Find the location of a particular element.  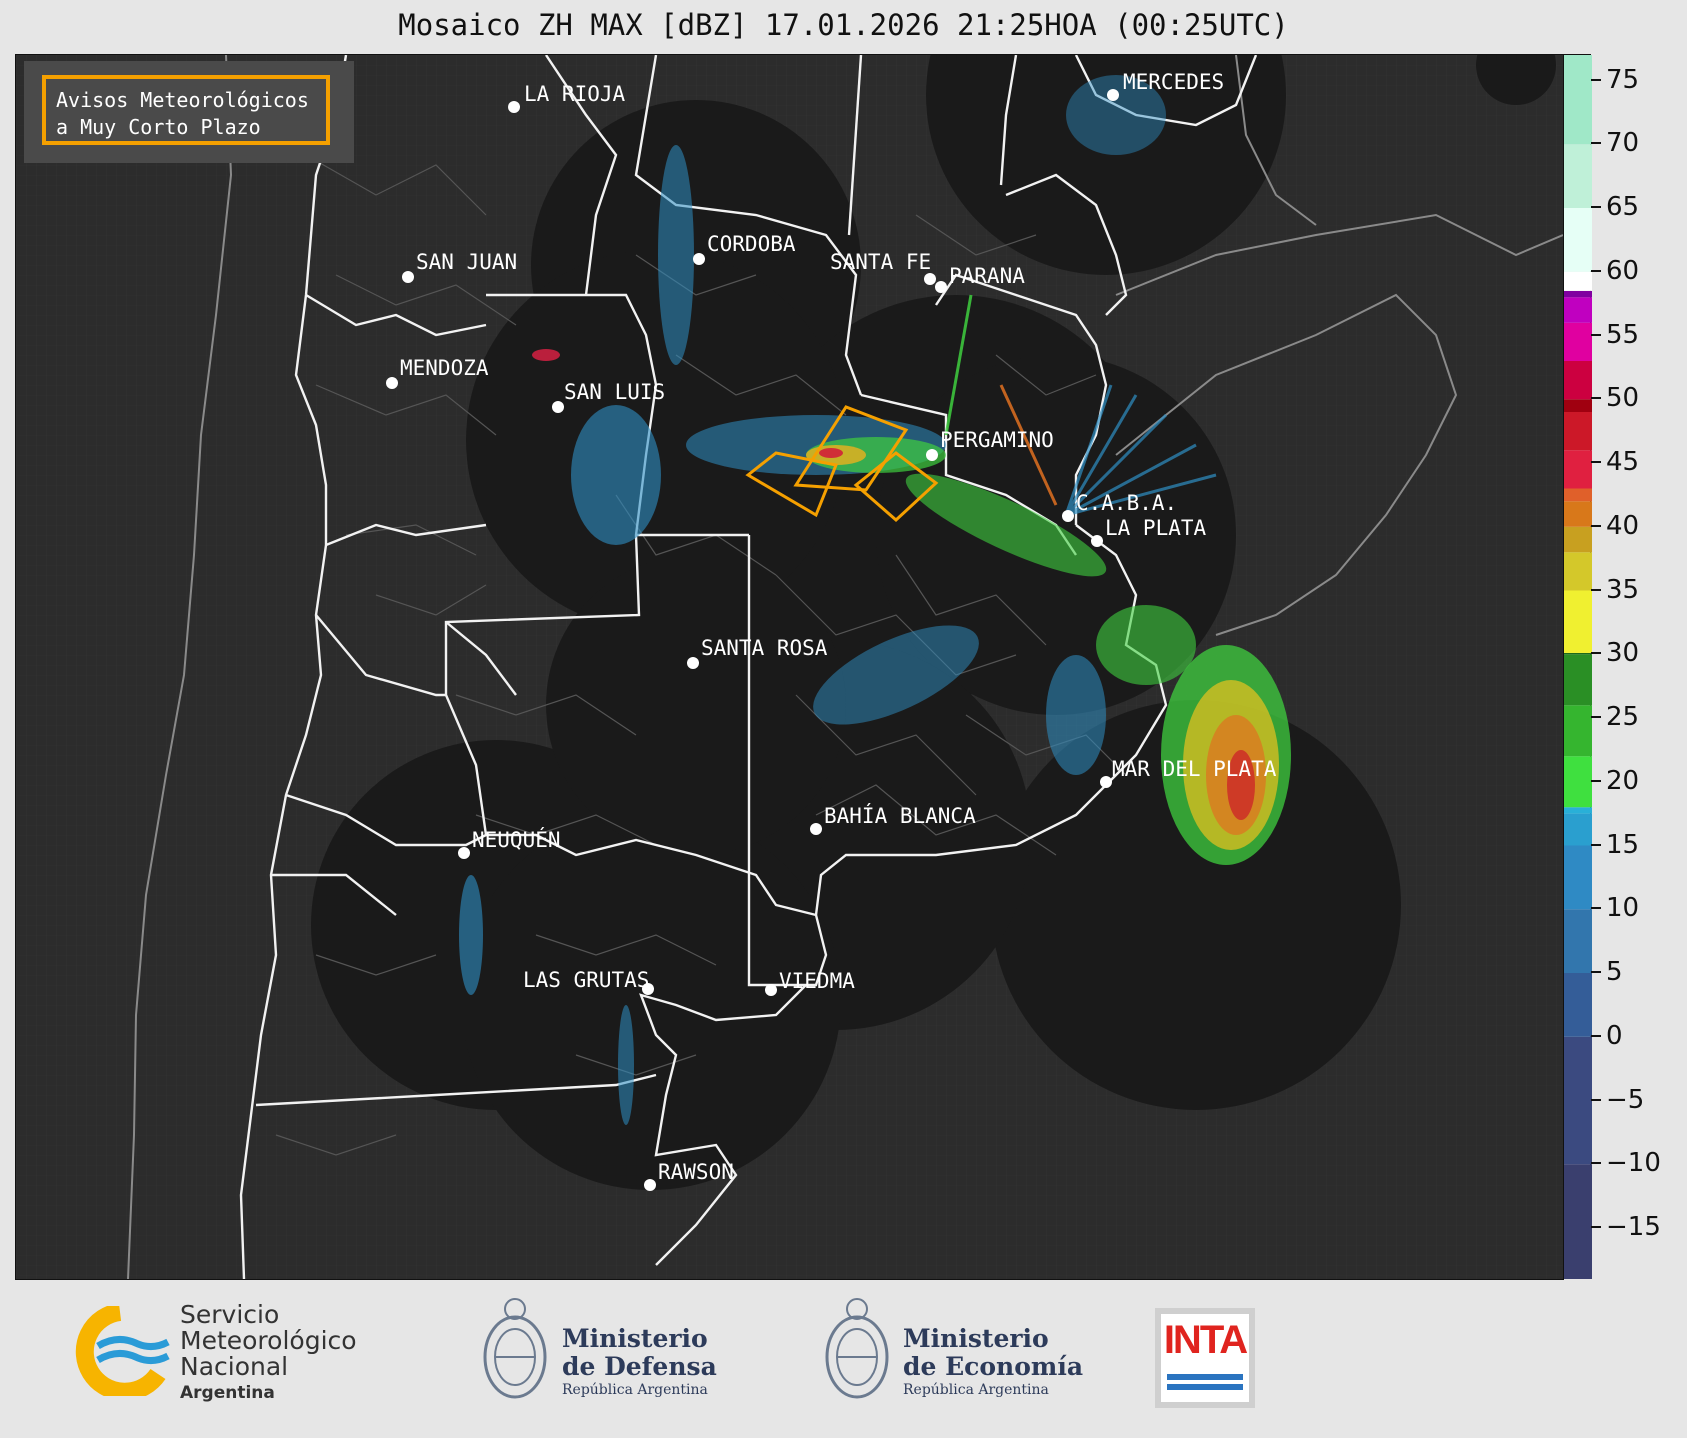

smn-line-3: Nacional is located at coordinates (234, 1366).